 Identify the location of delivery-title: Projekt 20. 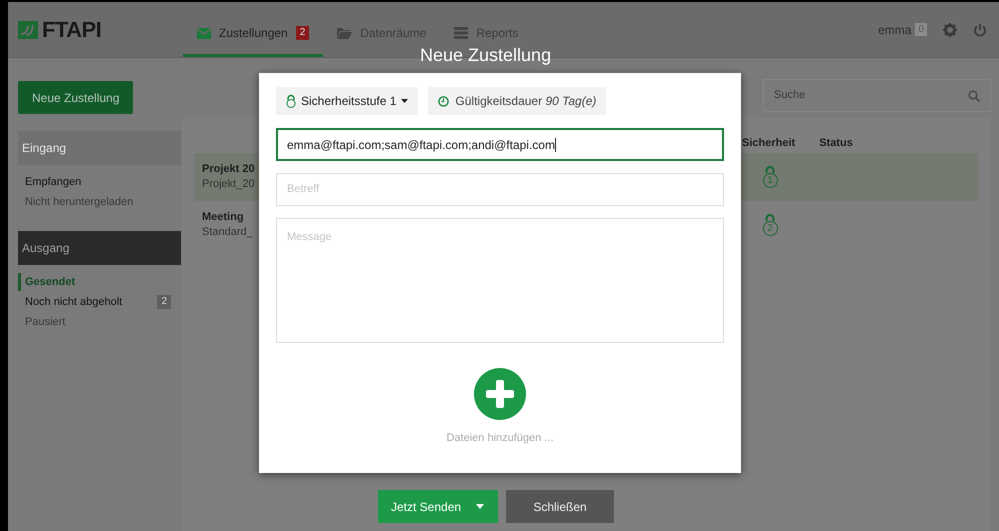
(228, 169).